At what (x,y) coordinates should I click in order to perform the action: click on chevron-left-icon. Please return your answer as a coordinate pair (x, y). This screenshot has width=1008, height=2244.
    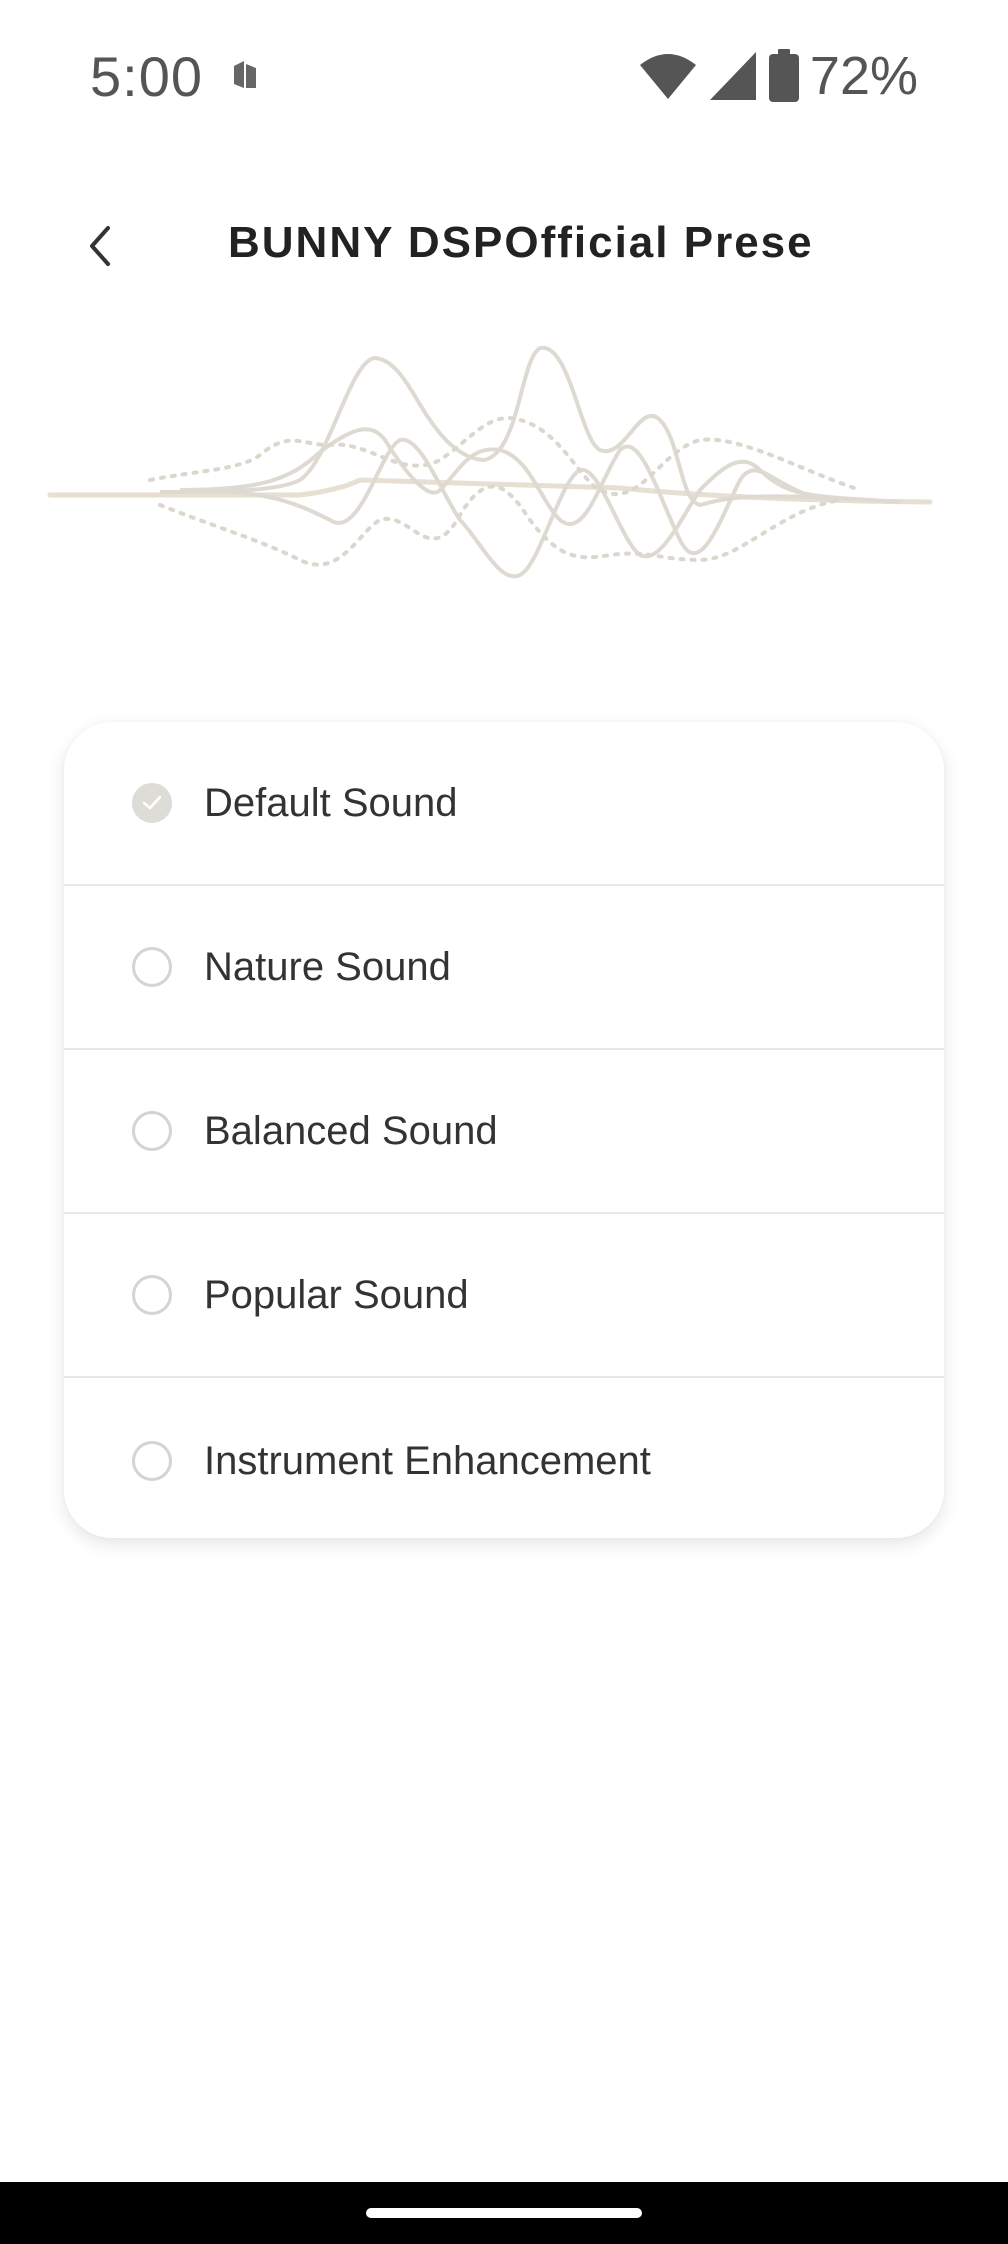
    Looking at the image, I should click on (100, 246).